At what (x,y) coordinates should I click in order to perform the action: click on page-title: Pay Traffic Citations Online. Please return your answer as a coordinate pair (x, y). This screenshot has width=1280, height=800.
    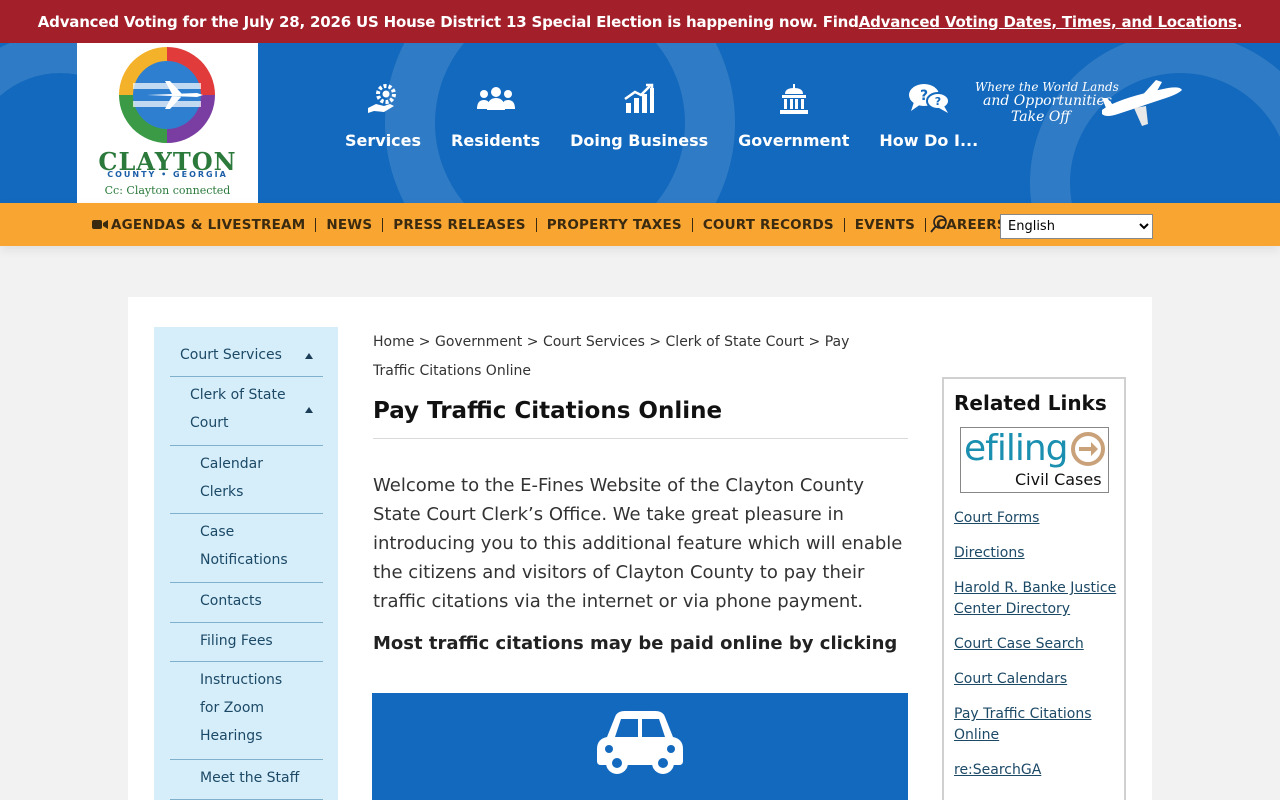
    Looking at the image, I should click on (548, 411).